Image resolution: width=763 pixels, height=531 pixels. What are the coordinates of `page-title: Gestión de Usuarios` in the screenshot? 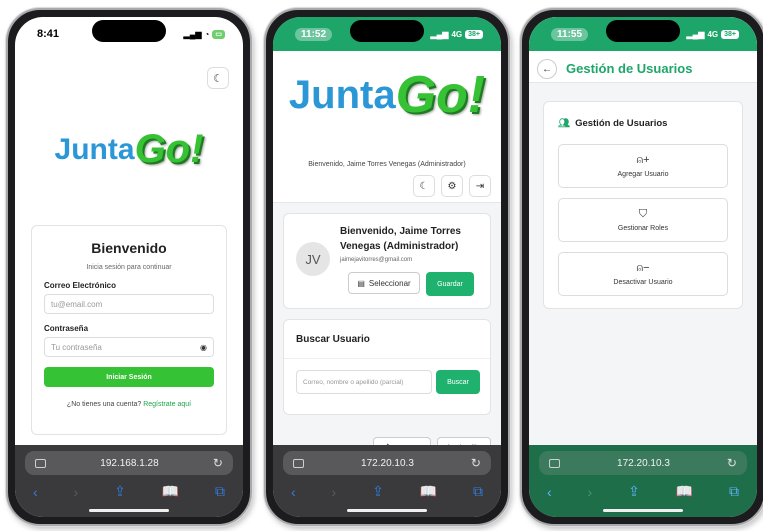 It's located at (629, 68).